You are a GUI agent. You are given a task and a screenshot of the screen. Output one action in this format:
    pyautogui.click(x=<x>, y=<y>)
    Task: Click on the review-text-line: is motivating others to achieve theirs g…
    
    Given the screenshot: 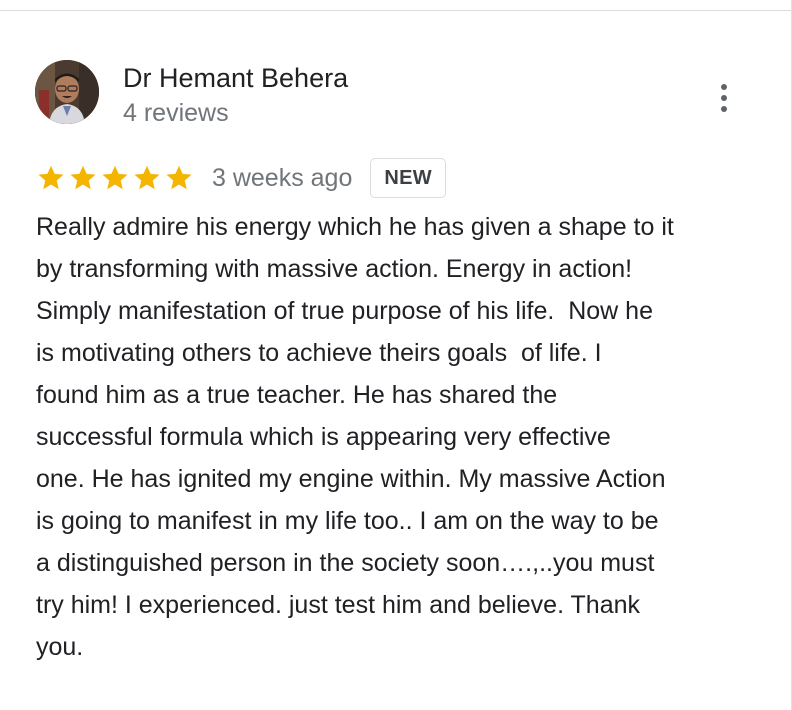 What is the action you would take?
    pyautogui.click(x=319, y=353)
    